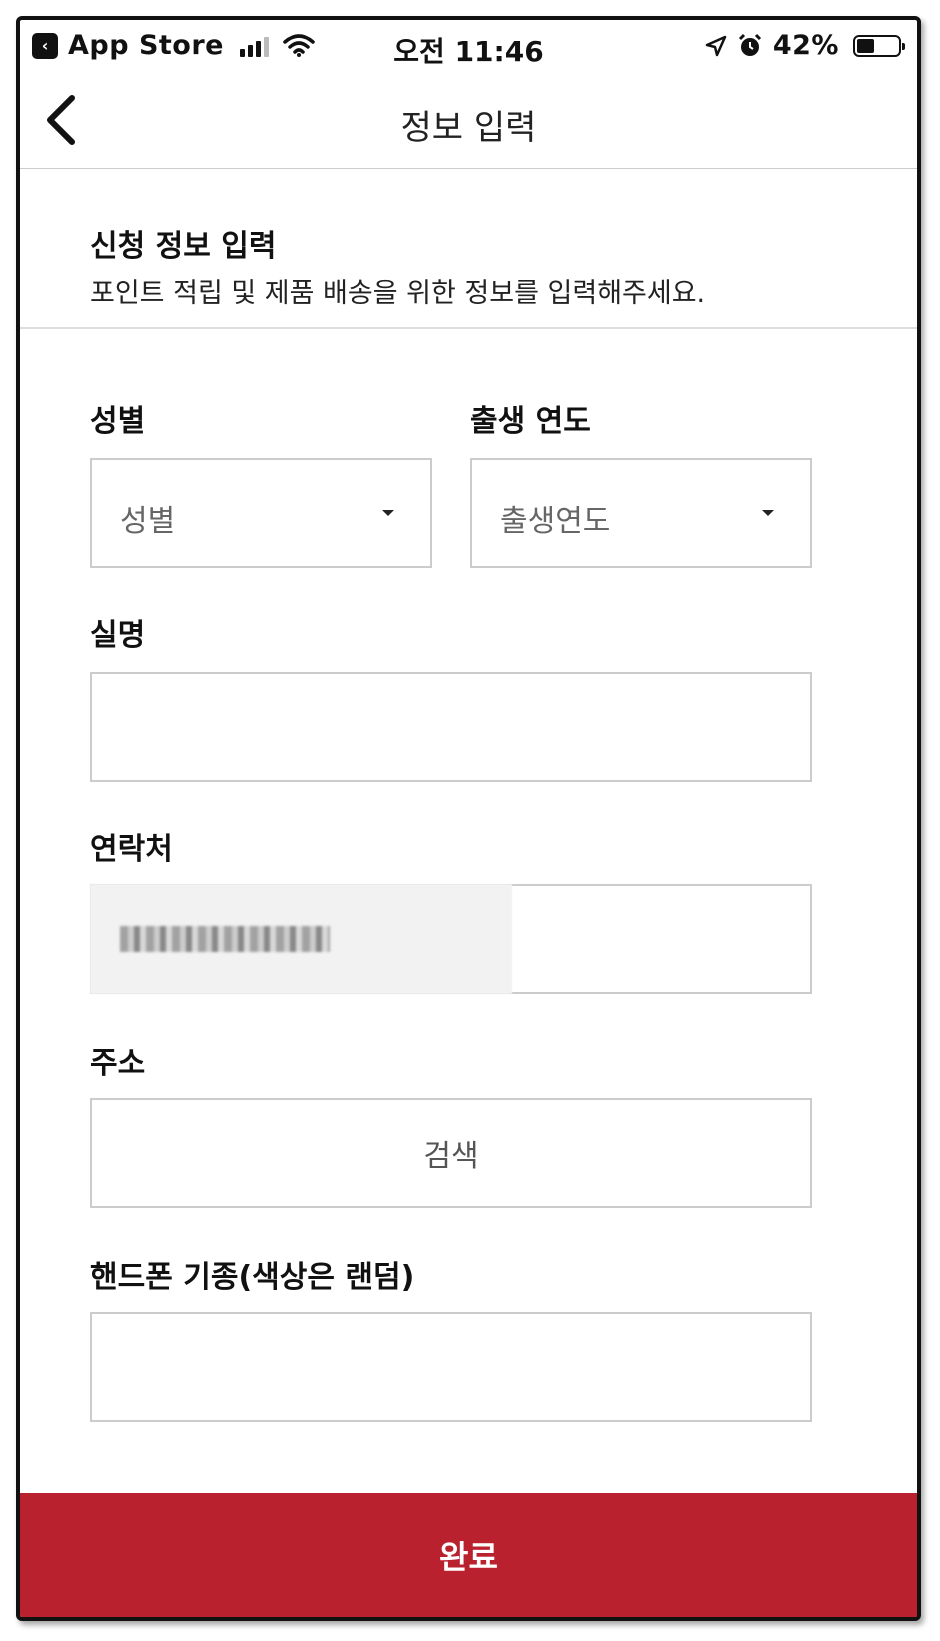 The width and height of the screenshot is (940, 1641). I want to click on submit-label: 완료, so click(468, 1557).